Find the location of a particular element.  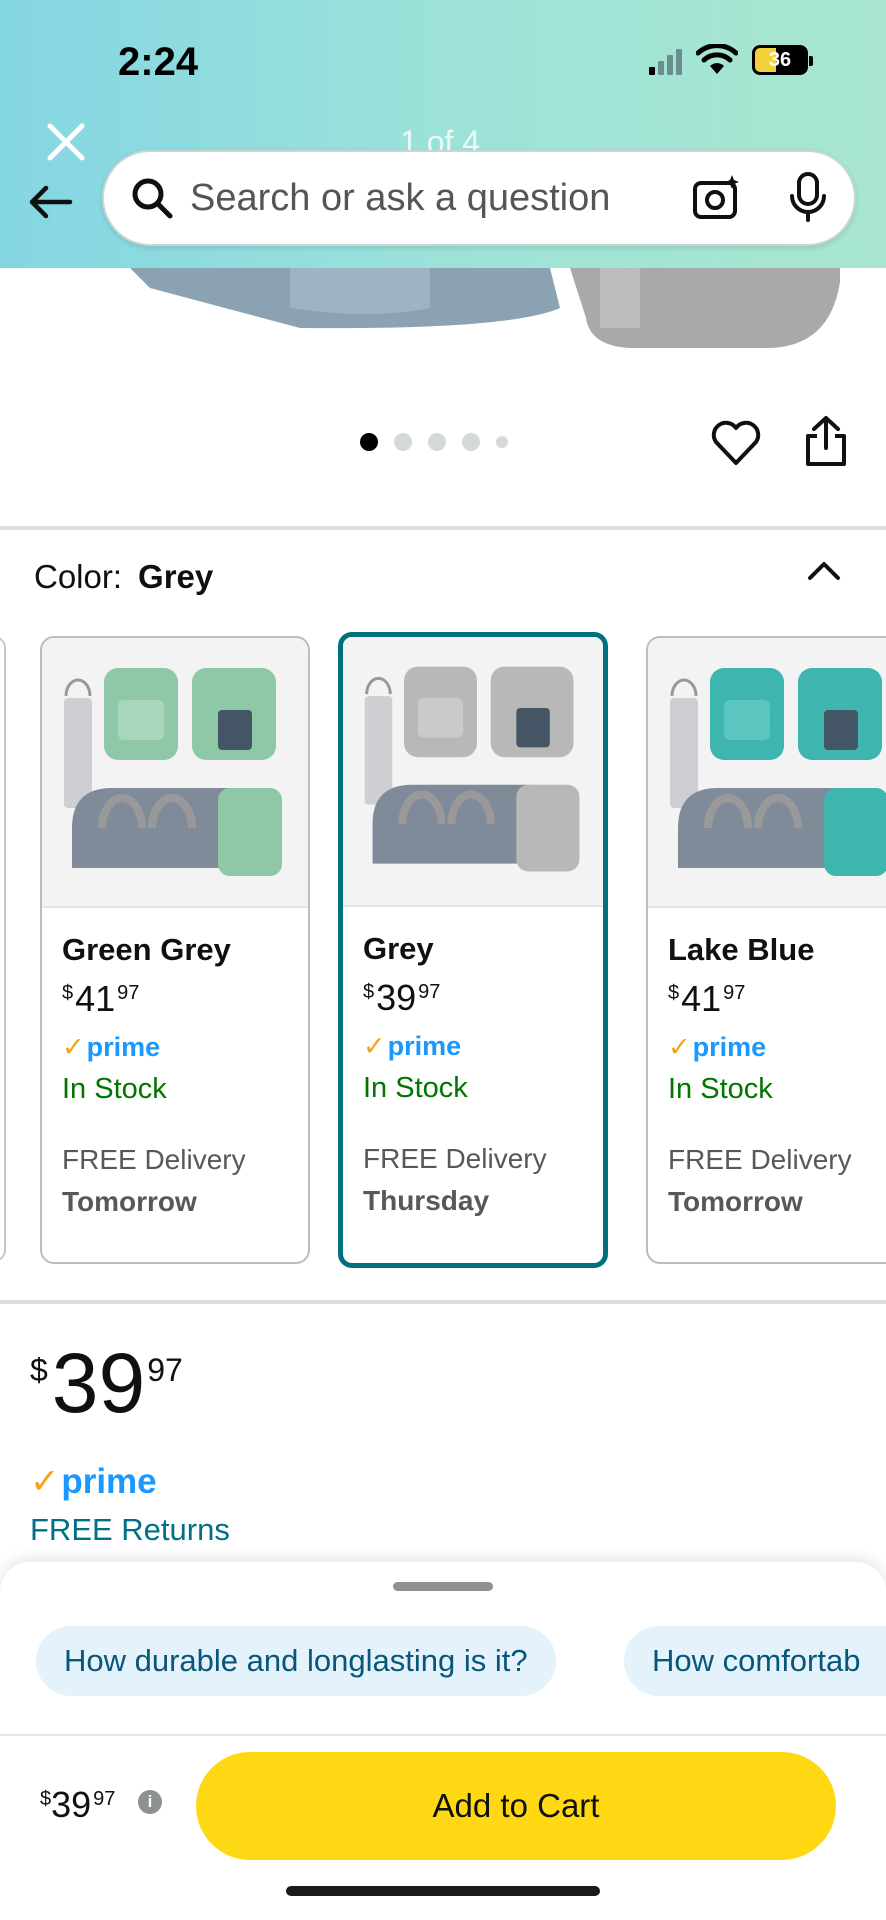

camera-search-icon is located at coordinates (717, 198).